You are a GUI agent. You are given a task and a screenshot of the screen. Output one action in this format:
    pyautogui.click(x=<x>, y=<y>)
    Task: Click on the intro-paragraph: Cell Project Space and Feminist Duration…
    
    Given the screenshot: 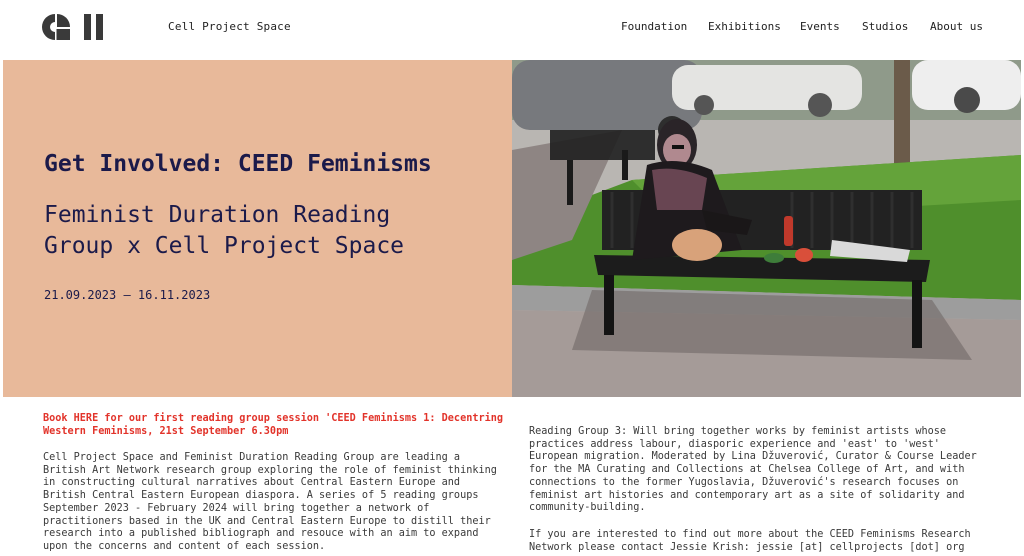 What is the action you would take?
    pyautogui.click(x=270, y=502)
    